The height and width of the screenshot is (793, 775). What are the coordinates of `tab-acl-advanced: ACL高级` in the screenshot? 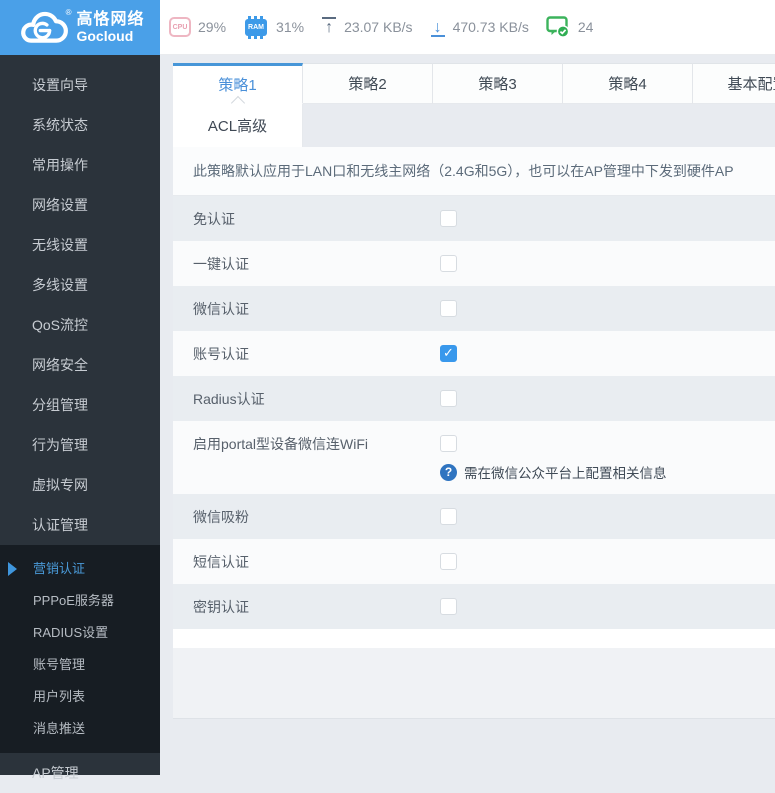 It's located at (238, 125).